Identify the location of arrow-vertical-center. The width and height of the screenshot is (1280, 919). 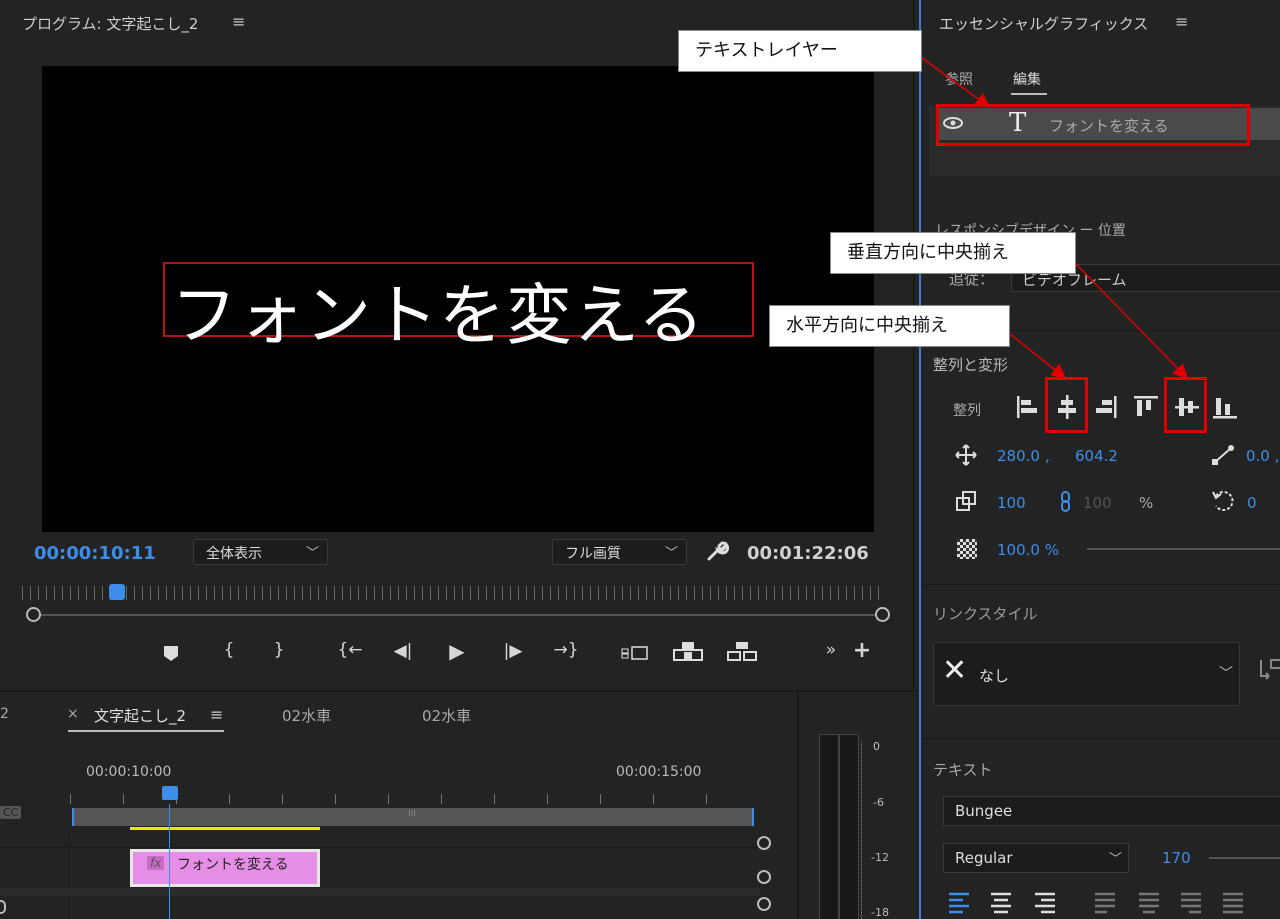
(1132, 321).